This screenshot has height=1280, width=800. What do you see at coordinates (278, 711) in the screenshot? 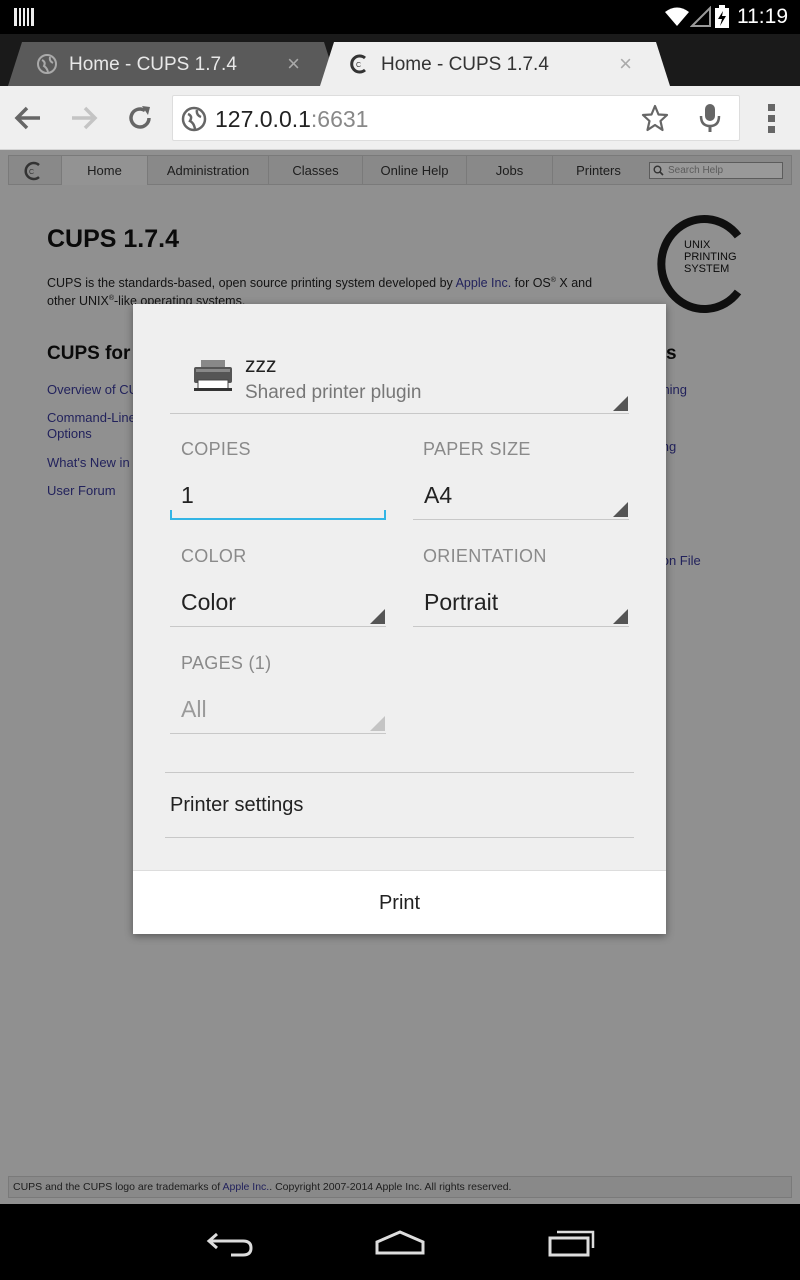
I see `pages-select: All` at bounding box center [278, 711].